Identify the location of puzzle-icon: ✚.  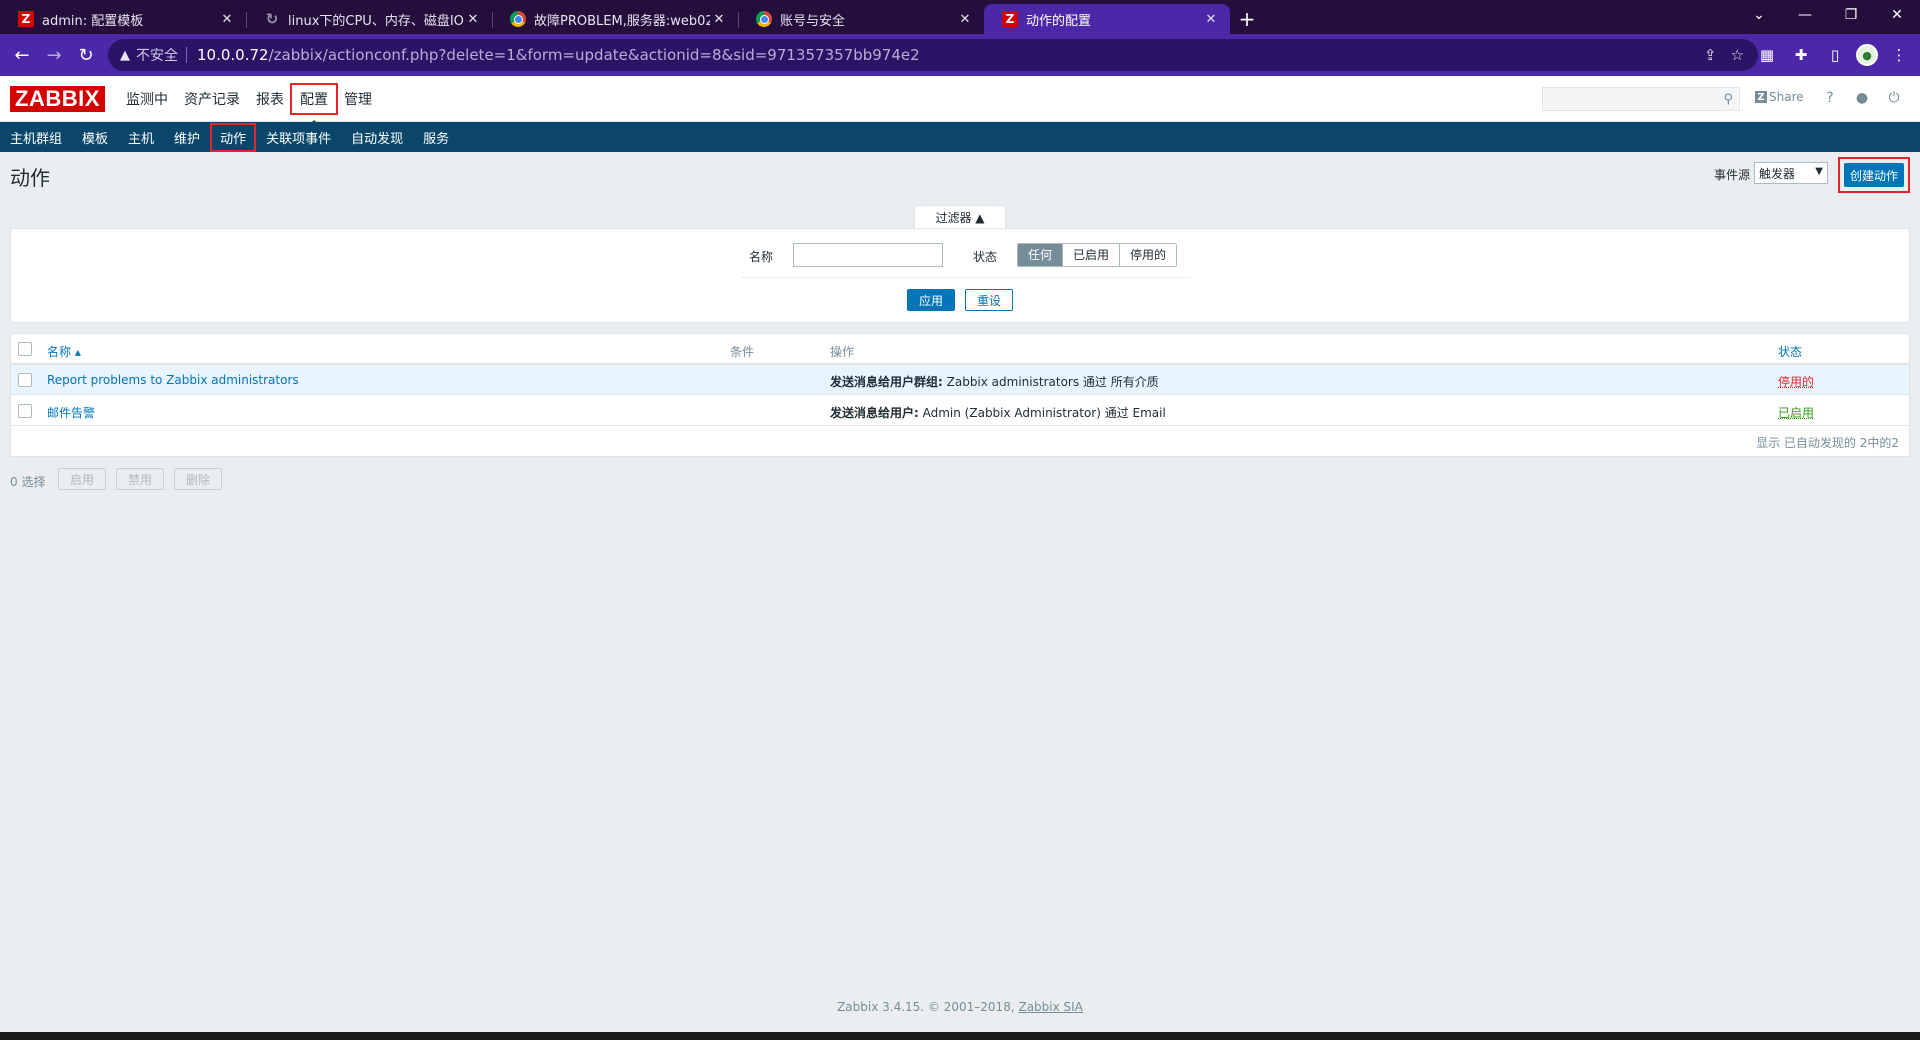
(1801, 55).